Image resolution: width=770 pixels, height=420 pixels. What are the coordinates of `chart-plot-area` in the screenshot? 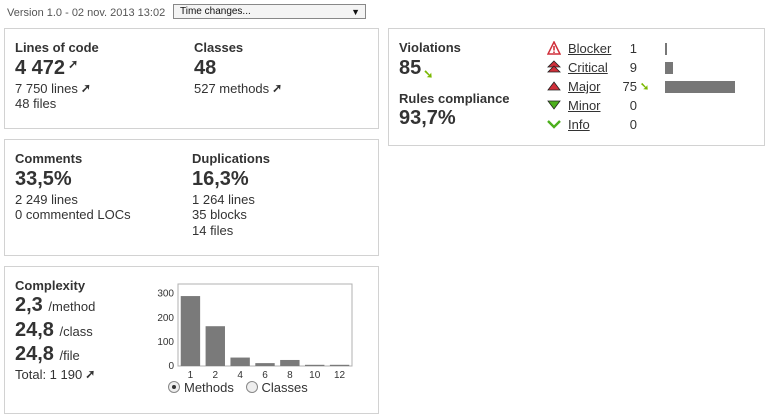 It's located at (265, 325).